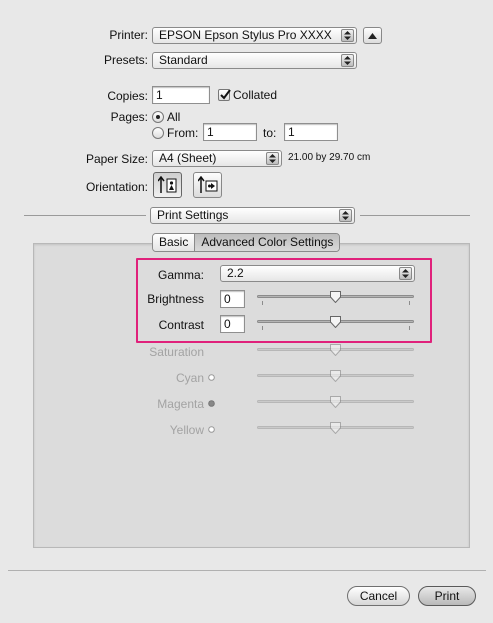 The width and height of the screenshot is (493, 623). I want to click on checkmark-icon, so click(225, 94).